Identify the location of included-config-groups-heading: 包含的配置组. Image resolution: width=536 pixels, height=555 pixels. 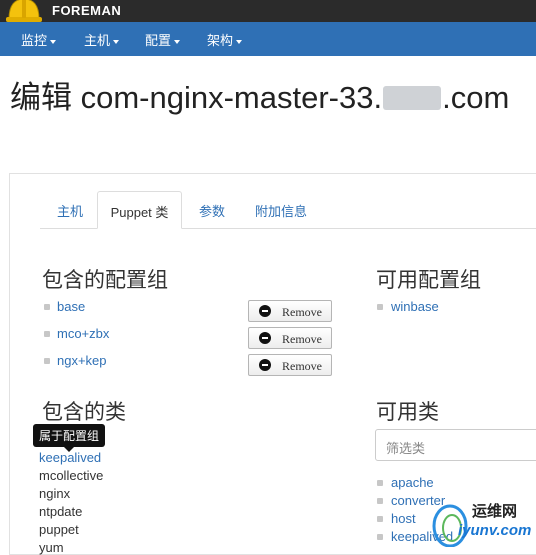
(105, 280).